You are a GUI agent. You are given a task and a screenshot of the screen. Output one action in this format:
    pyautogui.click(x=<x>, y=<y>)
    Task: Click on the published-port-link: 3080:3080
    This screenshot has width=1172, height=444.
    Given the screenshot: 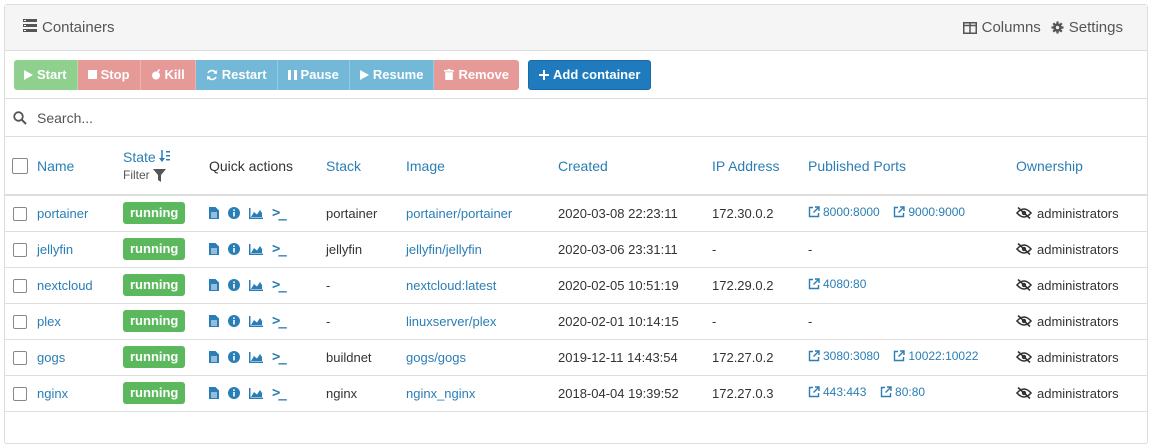 What is the action you would take?
    pyautogui.click(x=844, y=356)
    